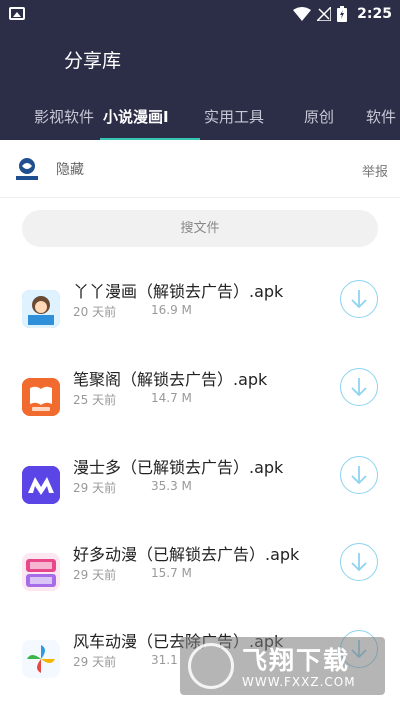 The width and height of the screenshot is (400, 711). I want to click on book-app-icon, so click(41, 397).